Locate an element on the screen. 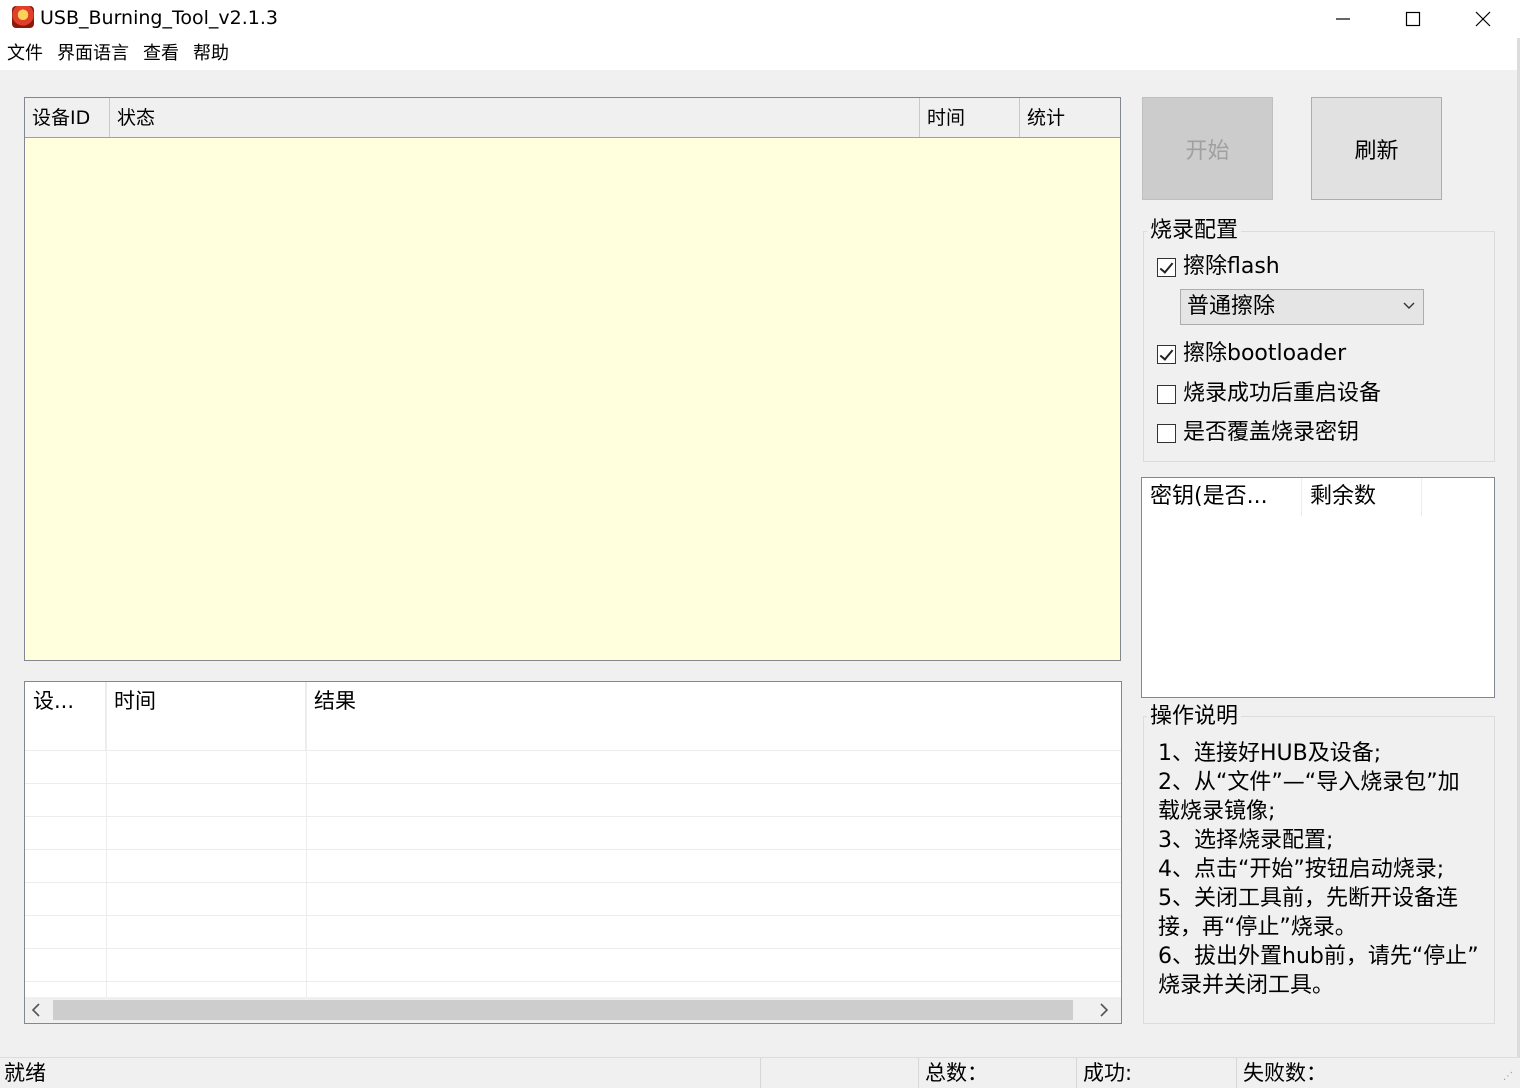 The height and width of the screenshot is (1088, 1520). resize-grip-icon: ⋰ is located at coordinates (1508, 1077).